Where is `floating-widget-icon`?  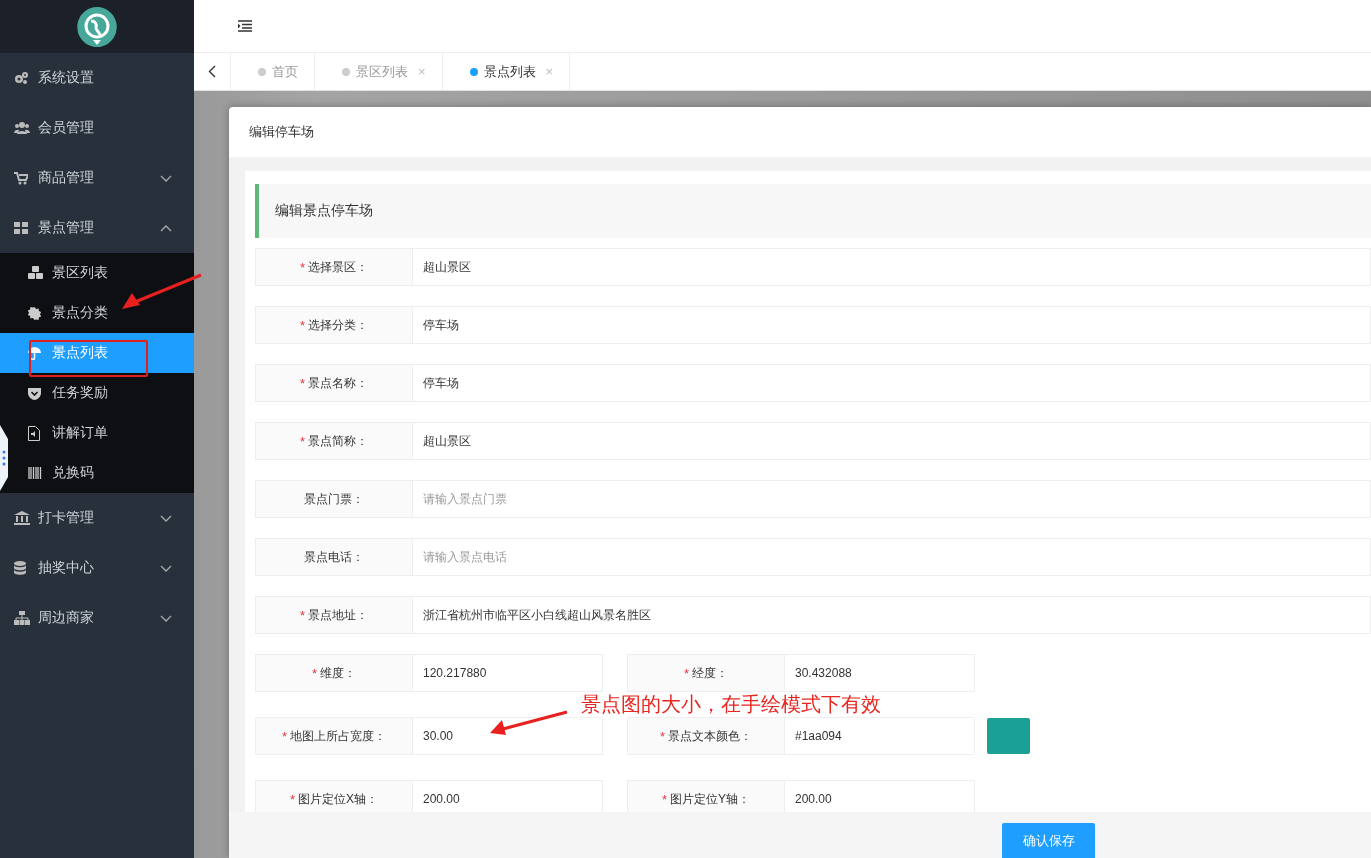
floating-widget-icon is located at coordinates (5, 458).